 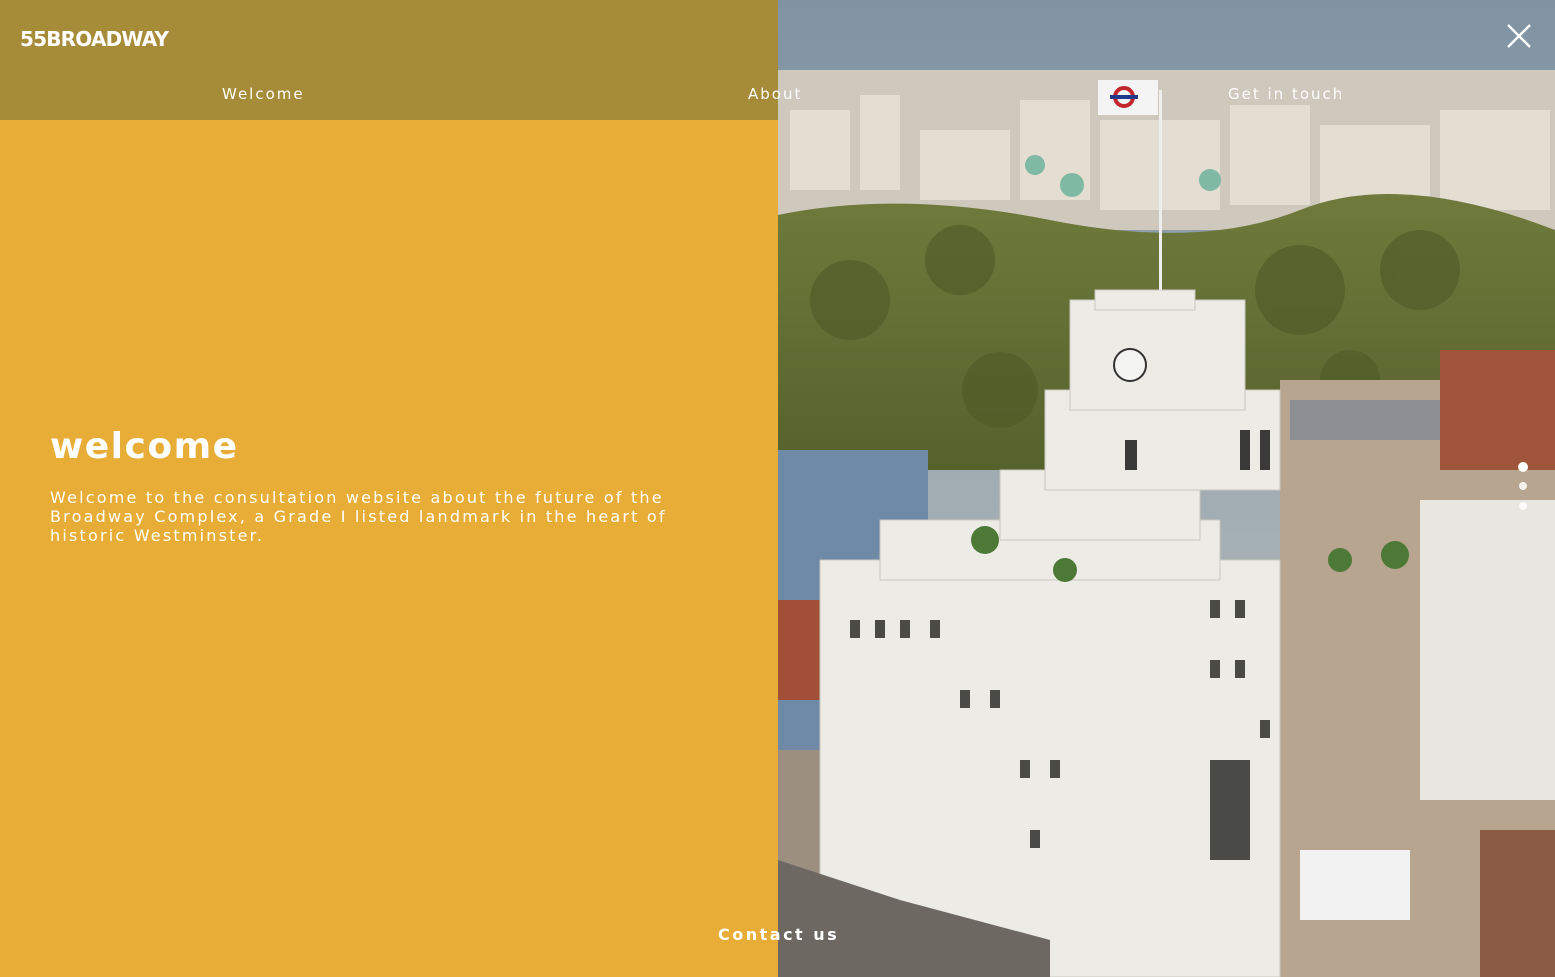 I want to click on slide-dot-active, so click(x=1523, y=467).